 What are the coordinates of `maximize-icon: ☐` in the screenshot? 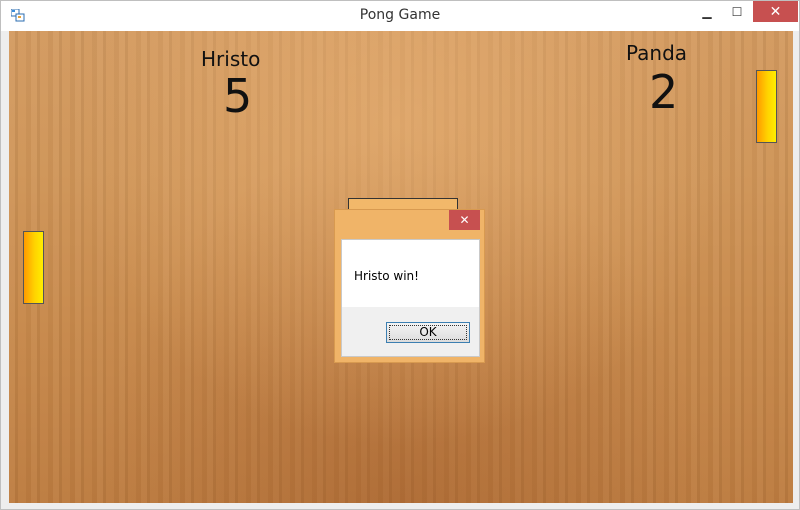 It's located at (737, 12).